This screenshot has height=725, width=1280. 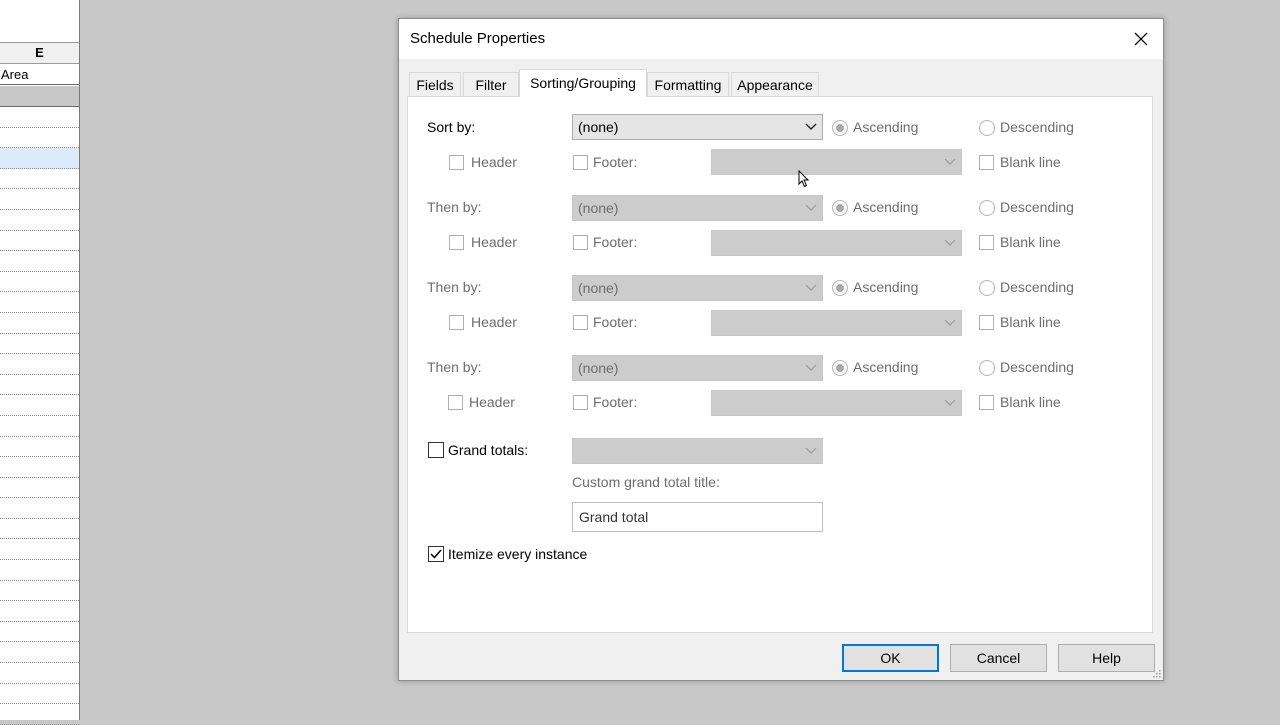 I want to click on then-by-1-footer-dropdown, so click(x=836, y=243).